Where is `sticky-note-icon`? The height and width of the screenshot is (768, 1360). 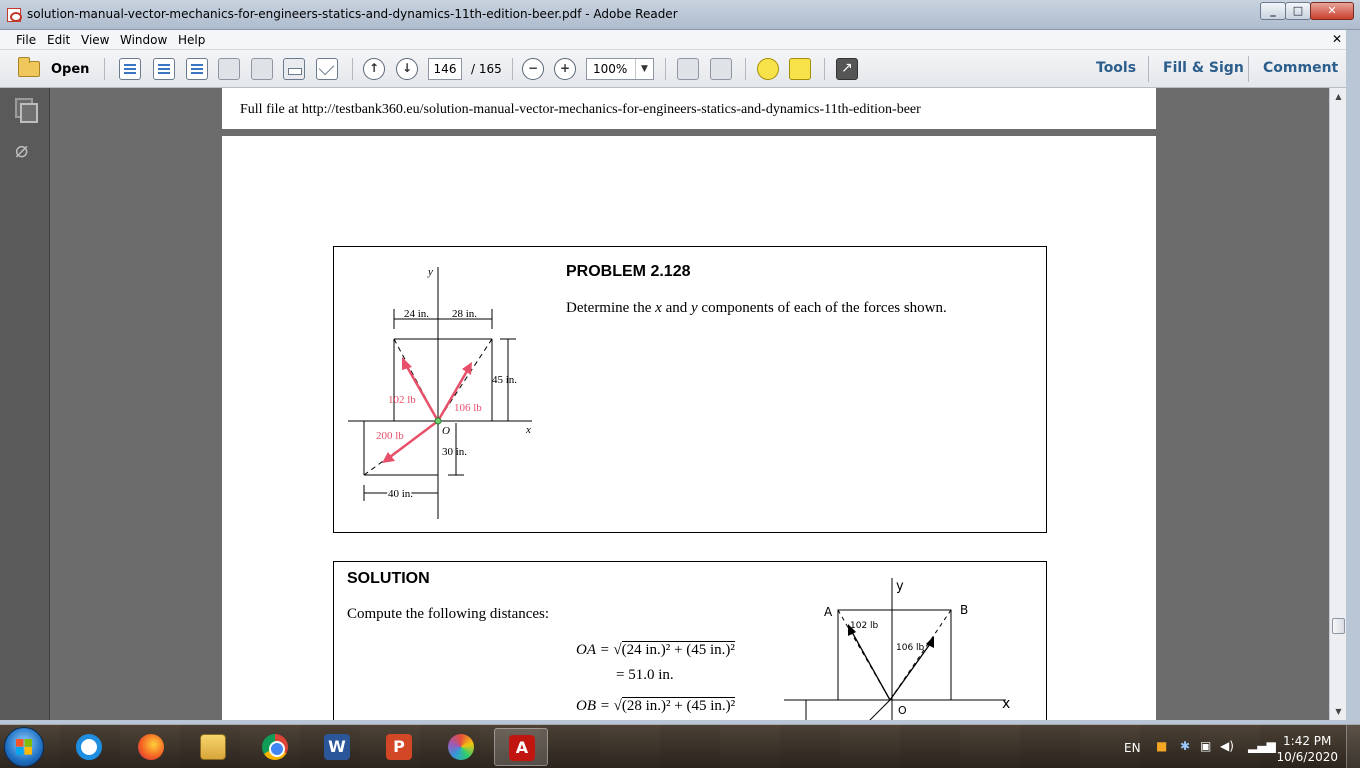
sticky-note-icon is located at coordinates (768, 69).